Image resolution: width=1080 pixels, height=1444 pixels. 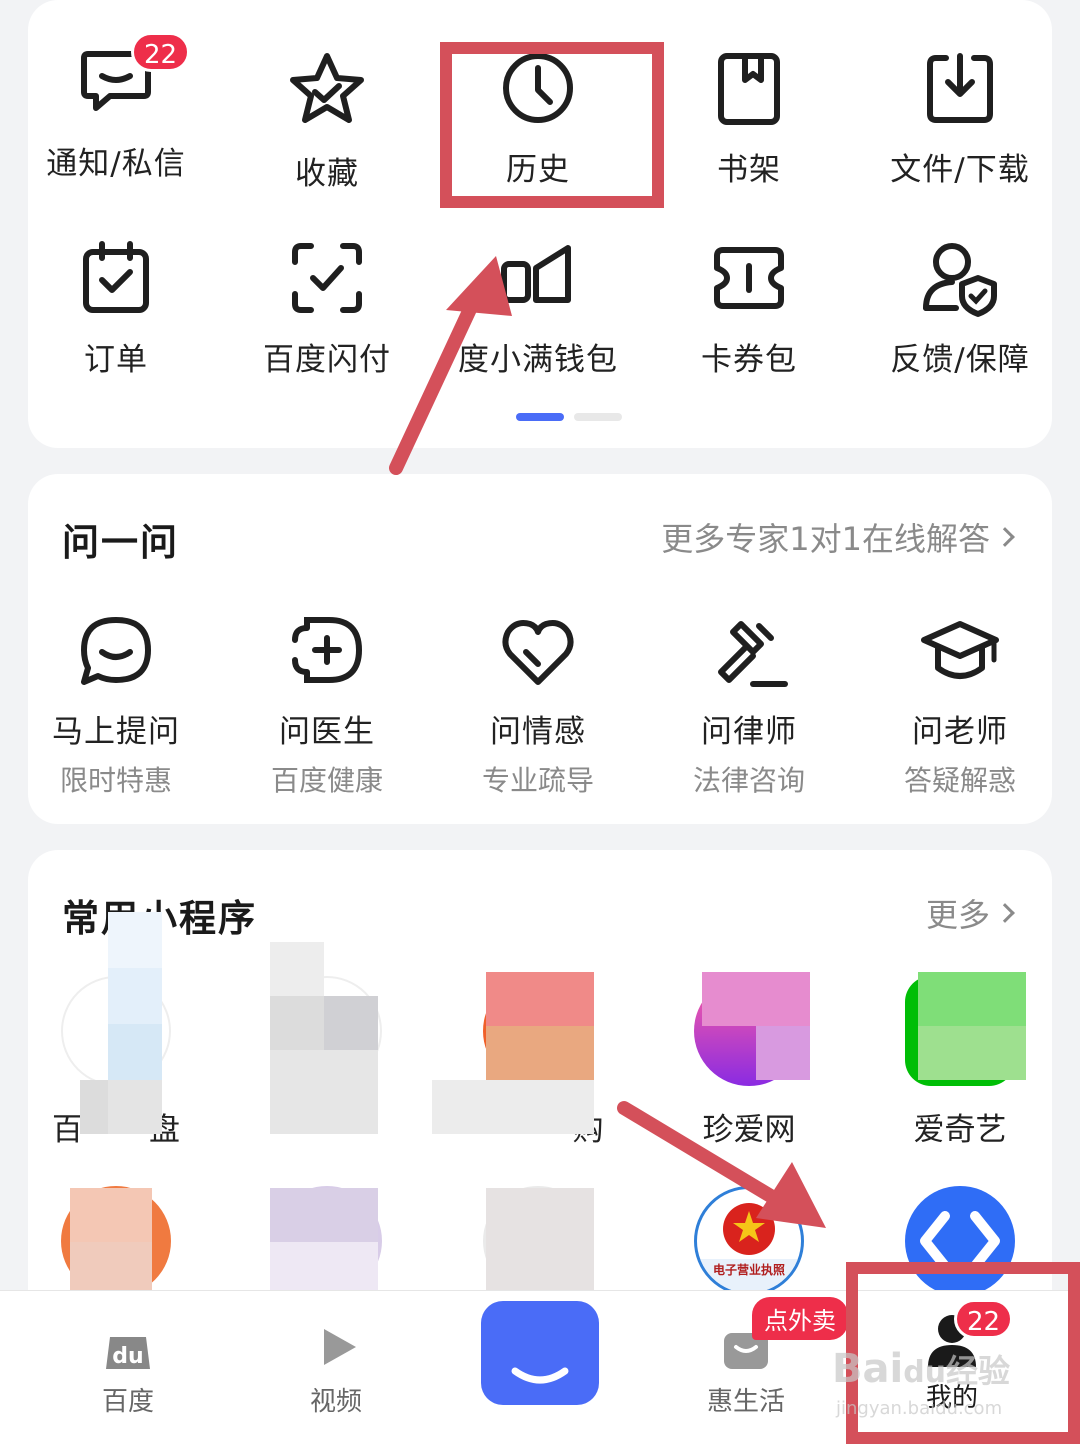 I want to click on ask-item-teacher: 问老师 答疑解惑, so click(x=960, y=705).